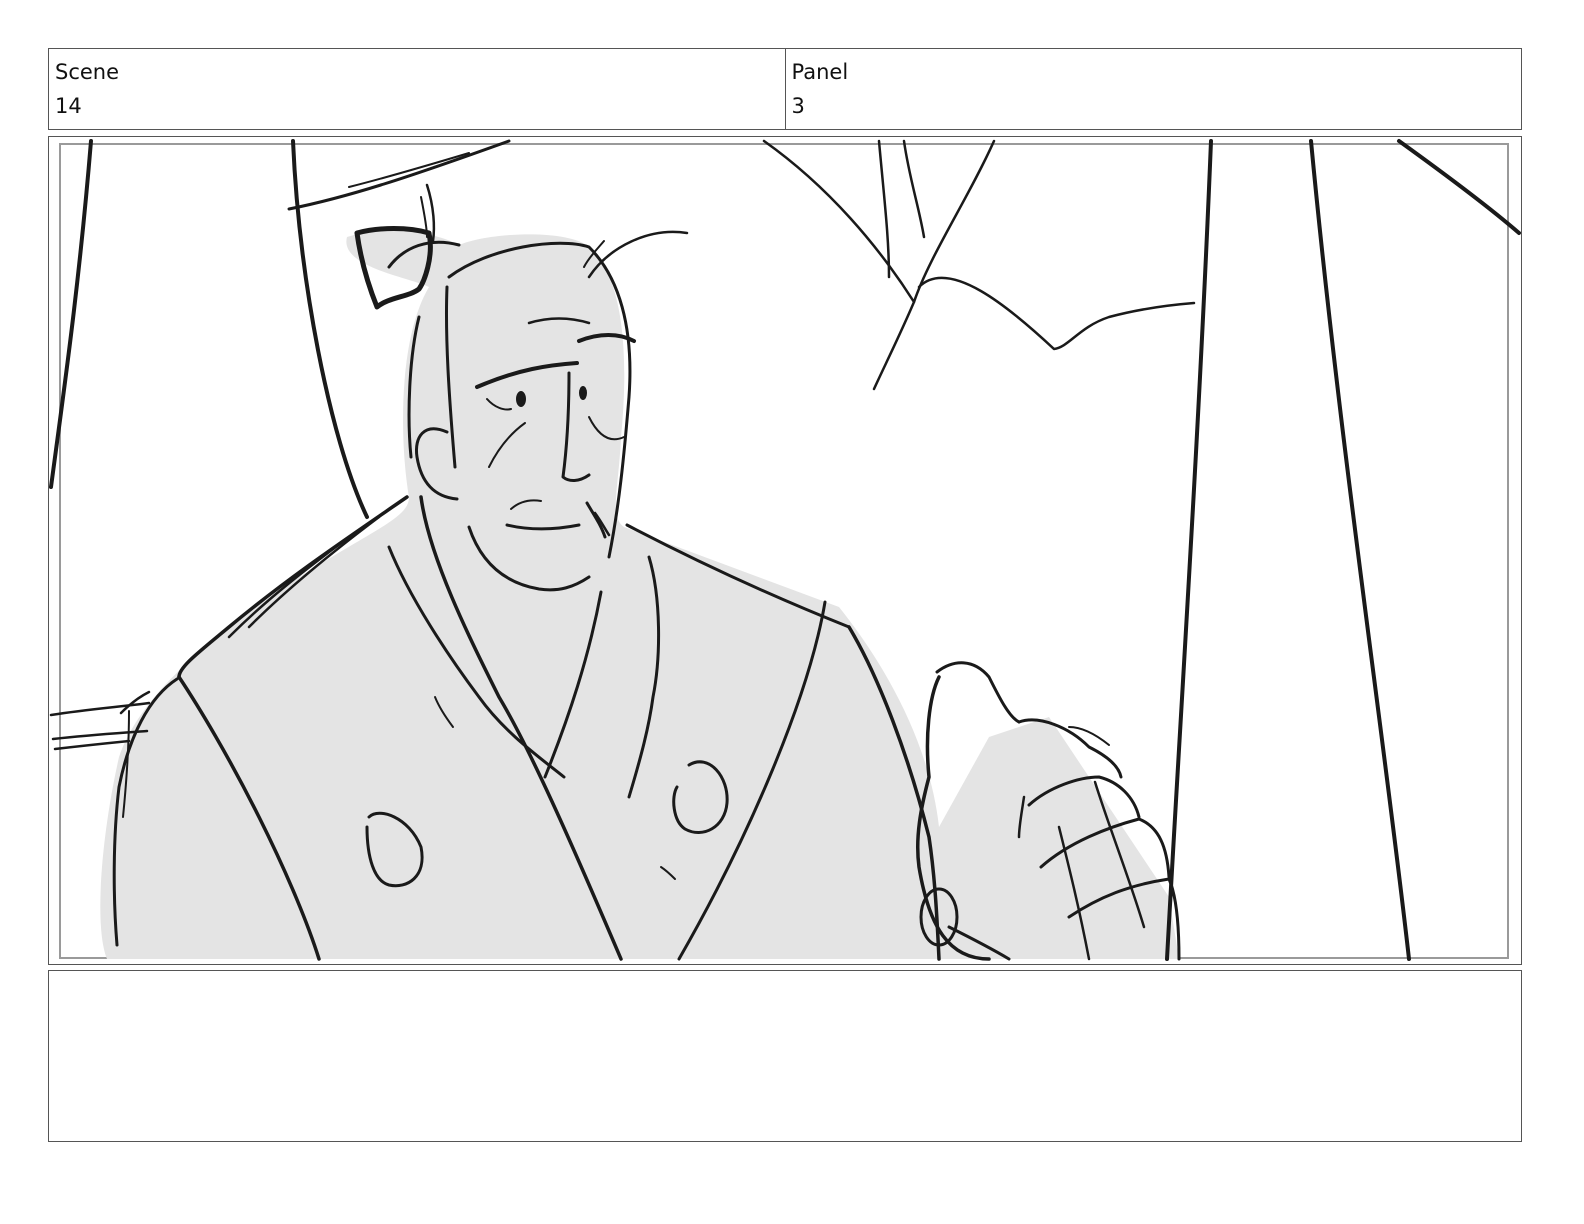  I want to click on bg-tree-left, so click(330, 329).